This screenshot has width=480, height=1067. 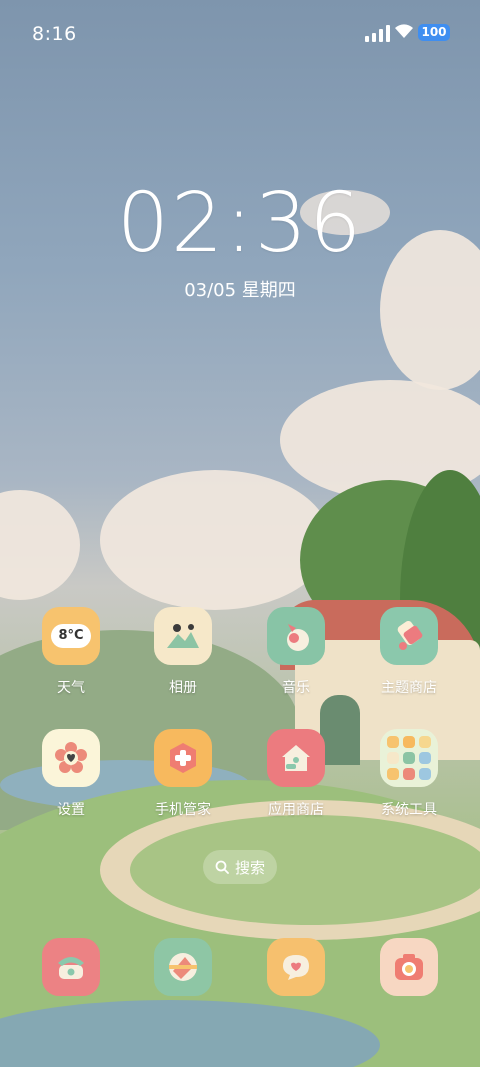 I want to click on dock-camera, so click(x=409, y=967).